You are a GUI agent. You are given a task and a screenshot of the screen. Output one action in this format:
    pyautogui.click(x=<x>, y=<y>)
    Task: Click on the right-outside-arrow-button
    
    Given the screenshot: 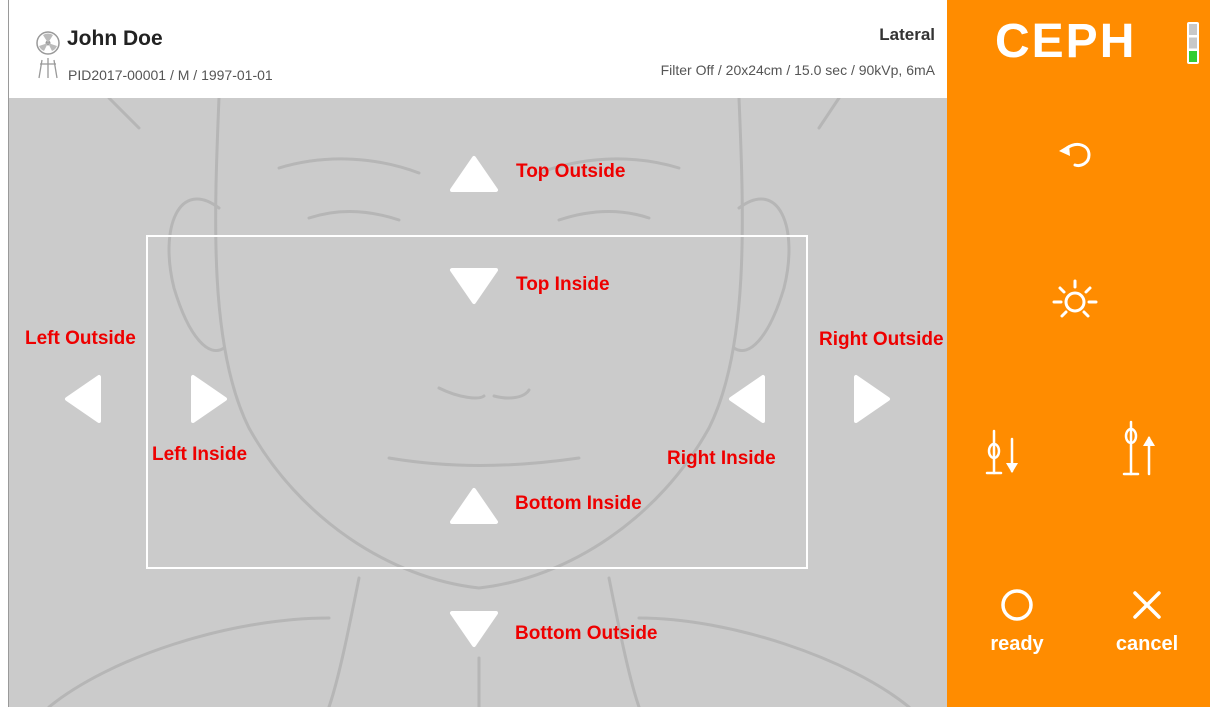 What is the action you would take?
    pyautogui.click(x=870, y=399)
    